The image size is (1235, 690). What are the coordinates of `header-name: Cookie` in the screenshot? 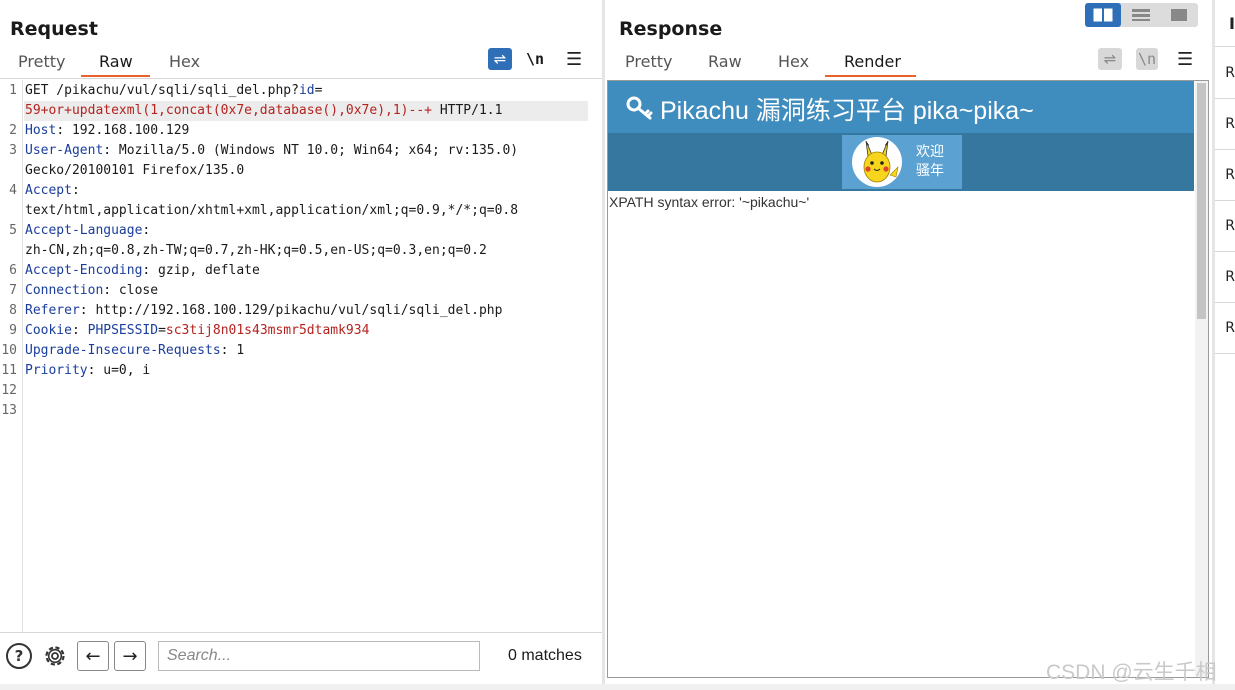 It's located at (48, 330).